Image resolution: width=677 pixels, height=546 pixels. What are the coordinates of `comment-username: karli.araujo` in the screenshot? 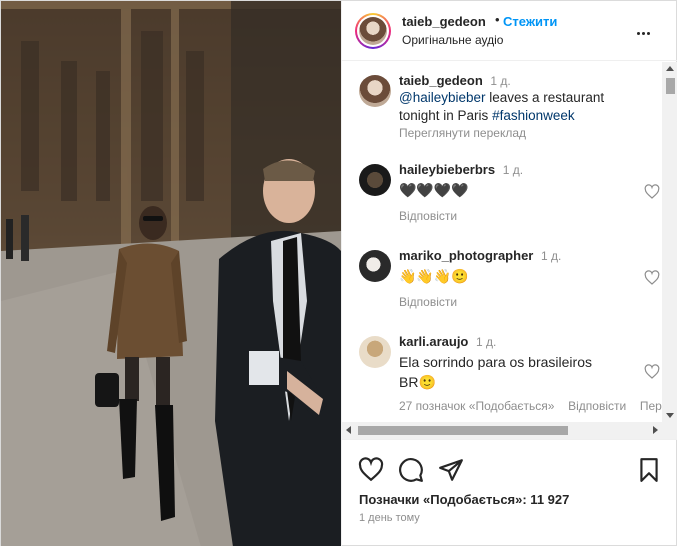 It's located at (433, 341).